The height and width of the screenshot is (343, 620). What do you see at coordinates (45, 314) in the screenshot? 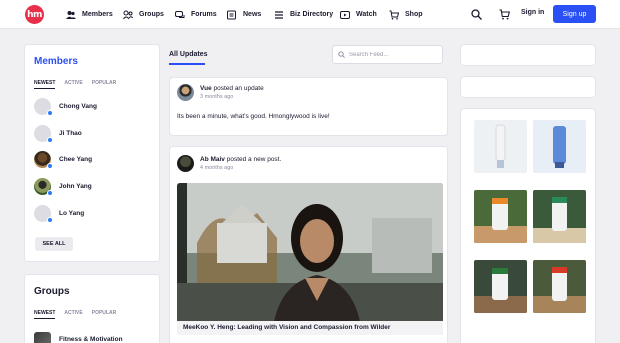
I see `groups-tab-newest: NEWEST` at bounding box center [45, 314].